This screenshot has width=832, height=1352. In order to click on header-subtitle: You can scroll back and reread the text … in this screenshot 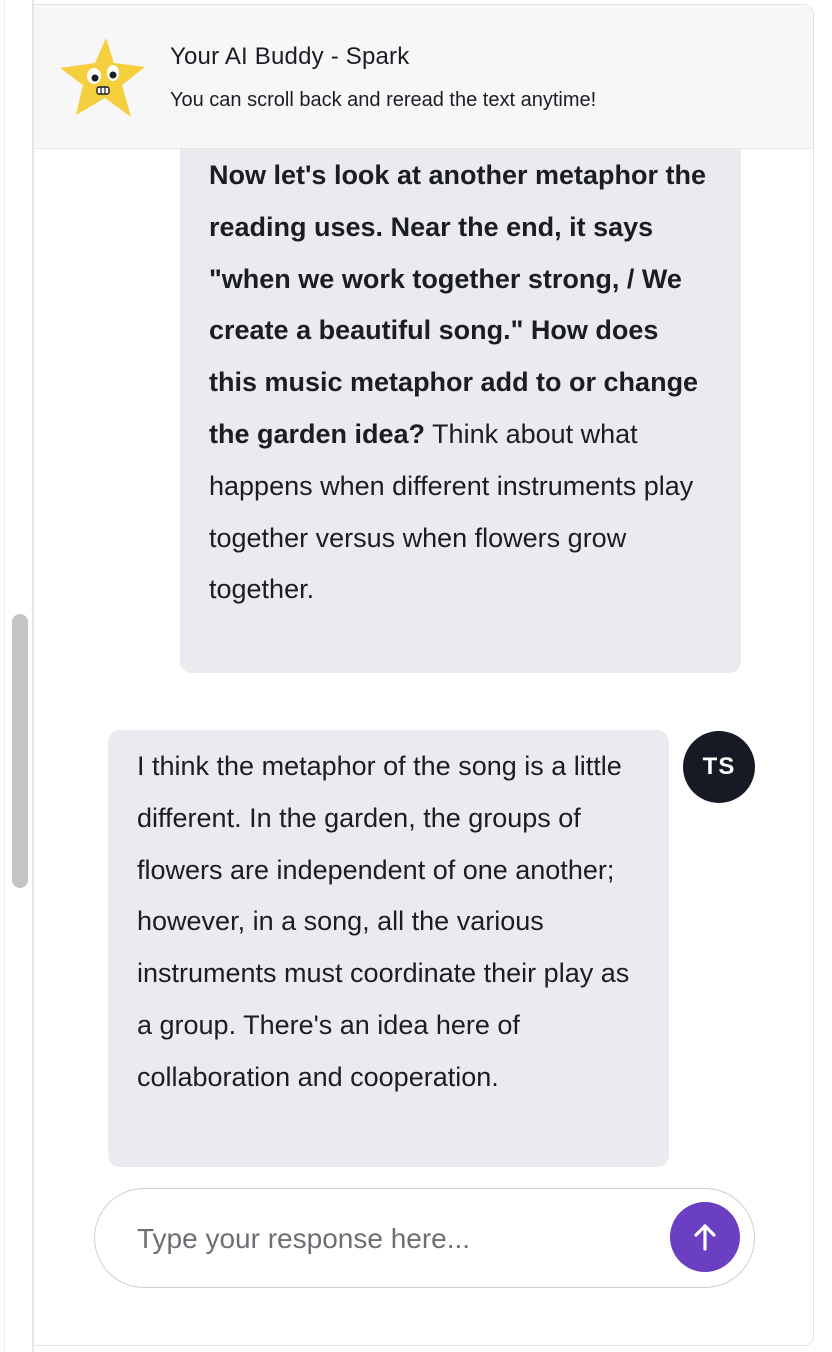, I will do `click(383, 100)`.